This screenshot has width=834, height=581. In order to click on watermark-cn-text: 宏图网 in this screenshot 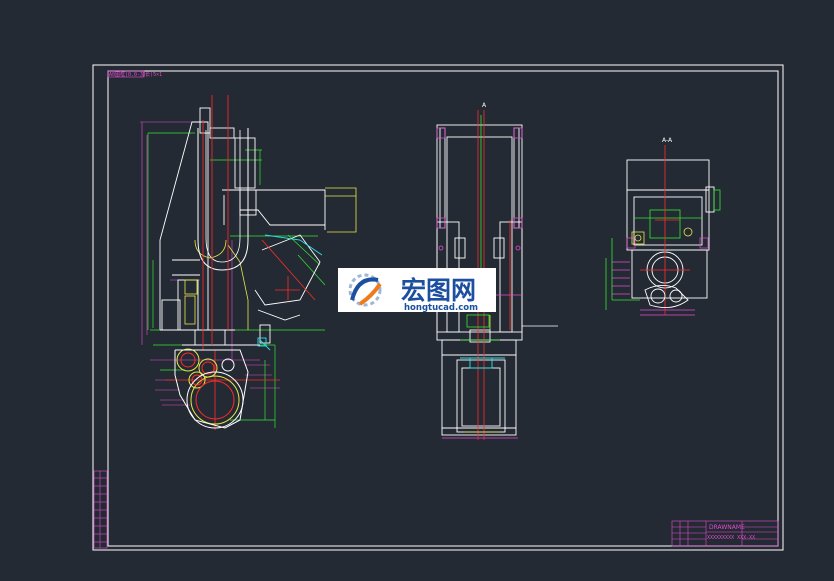, I will do `click(438, 290)`.